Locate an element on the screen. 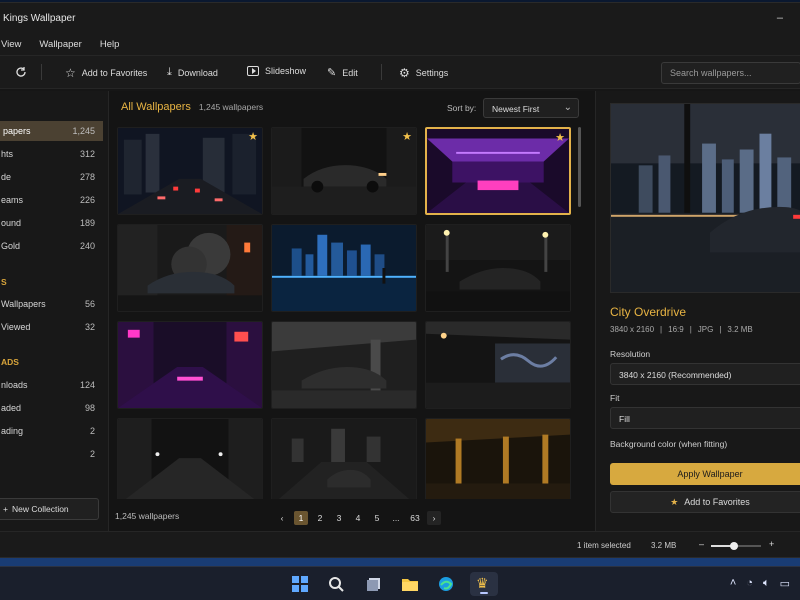 The image size is (800, 600). page-3: 3 is located at coordinates (339, 518).